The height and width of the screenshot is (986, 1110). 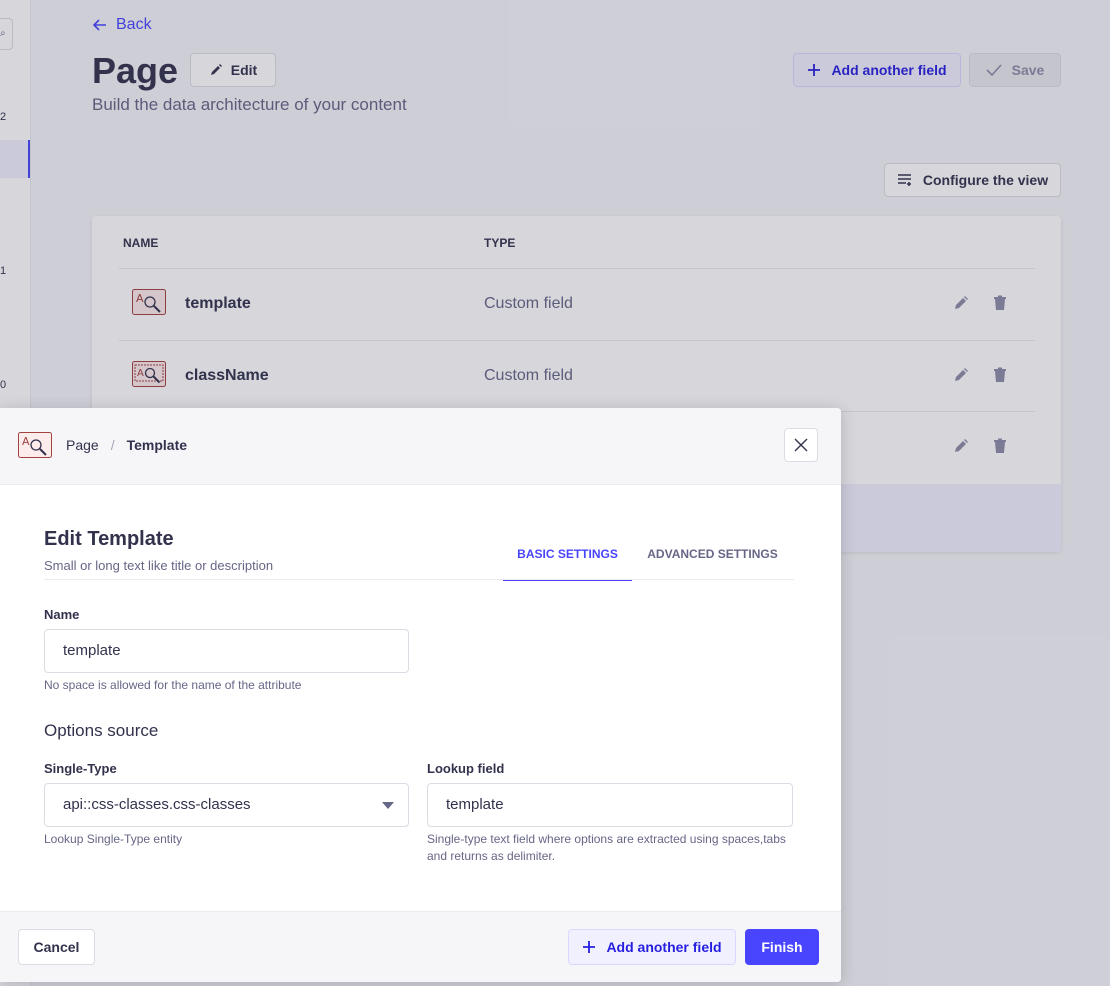 I want to click on breadcrumb-parent: Page, so click(x=82, y=445).